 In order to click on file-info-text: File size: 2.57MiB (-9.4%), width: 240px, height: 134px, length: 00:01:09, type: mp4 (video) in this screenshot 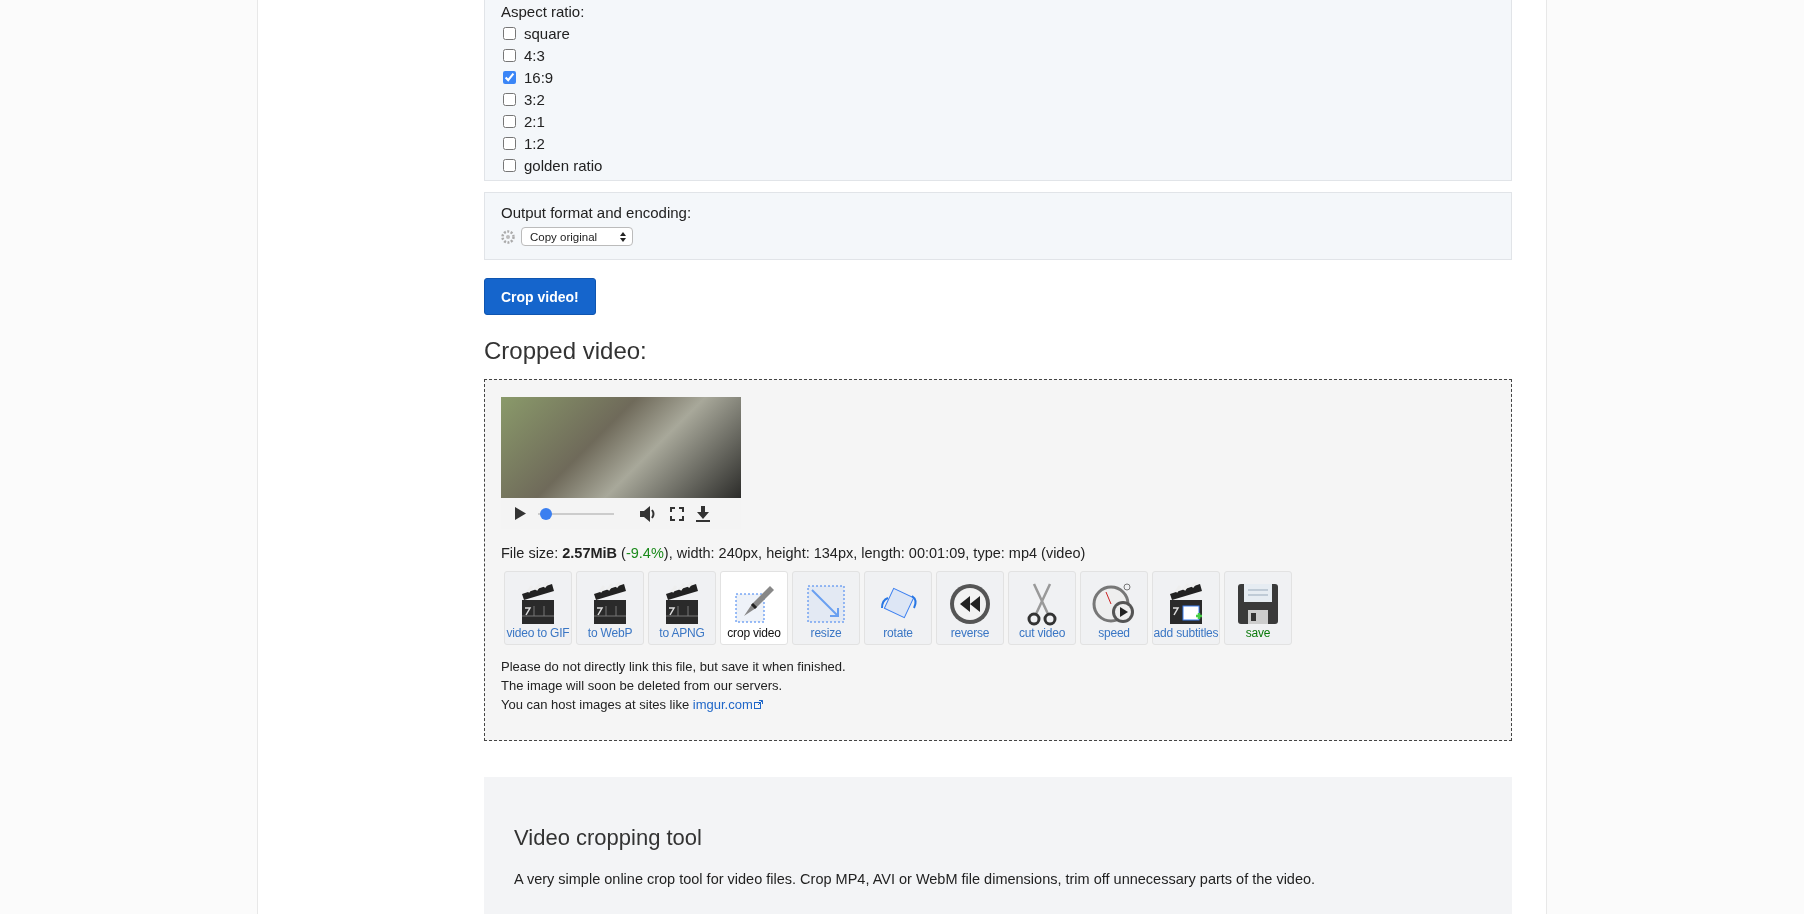, I will do `click(794, 553)`.